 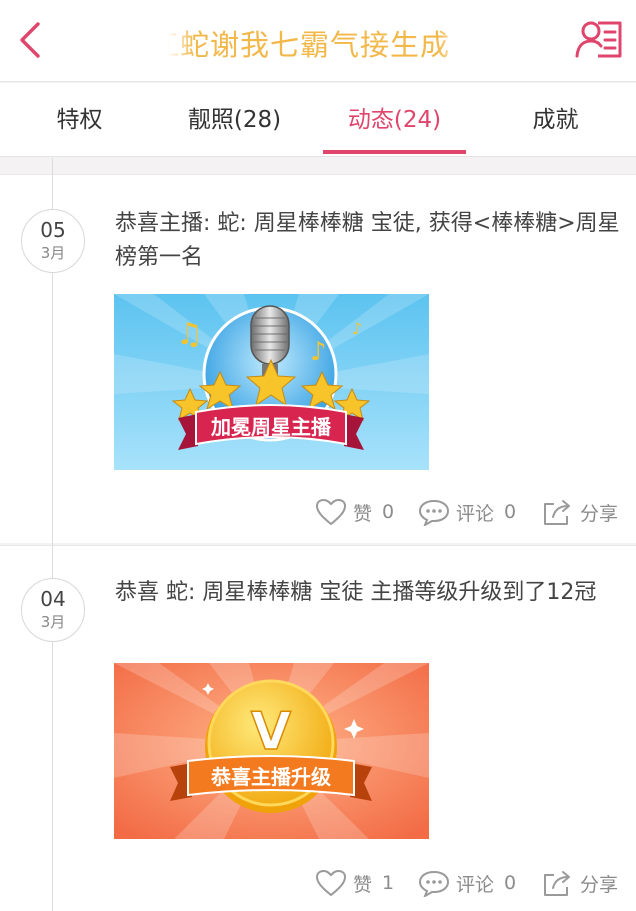 I want to click on date-day: 05, so click(x=53, y=230).